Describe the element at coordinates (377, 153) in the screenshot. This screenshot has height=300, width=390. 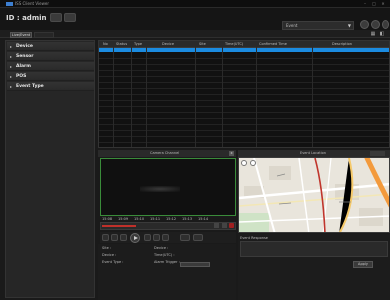
I see `map-header-control` at that location.